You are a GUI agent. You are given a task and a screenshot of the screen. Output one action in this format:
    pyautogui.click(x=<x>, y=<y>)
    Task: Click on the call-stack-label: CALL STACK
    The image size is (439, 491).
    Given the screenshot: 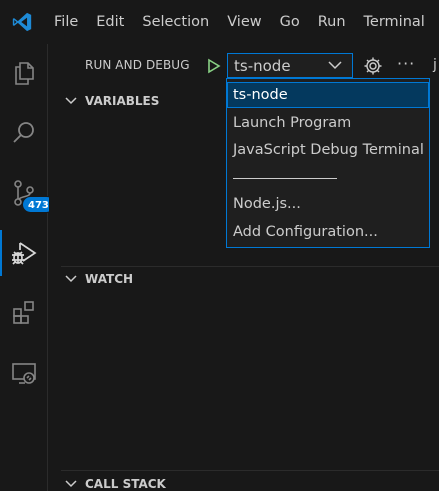 What is the action you would take?
    pyautogui.click(x=125, y=484)
    